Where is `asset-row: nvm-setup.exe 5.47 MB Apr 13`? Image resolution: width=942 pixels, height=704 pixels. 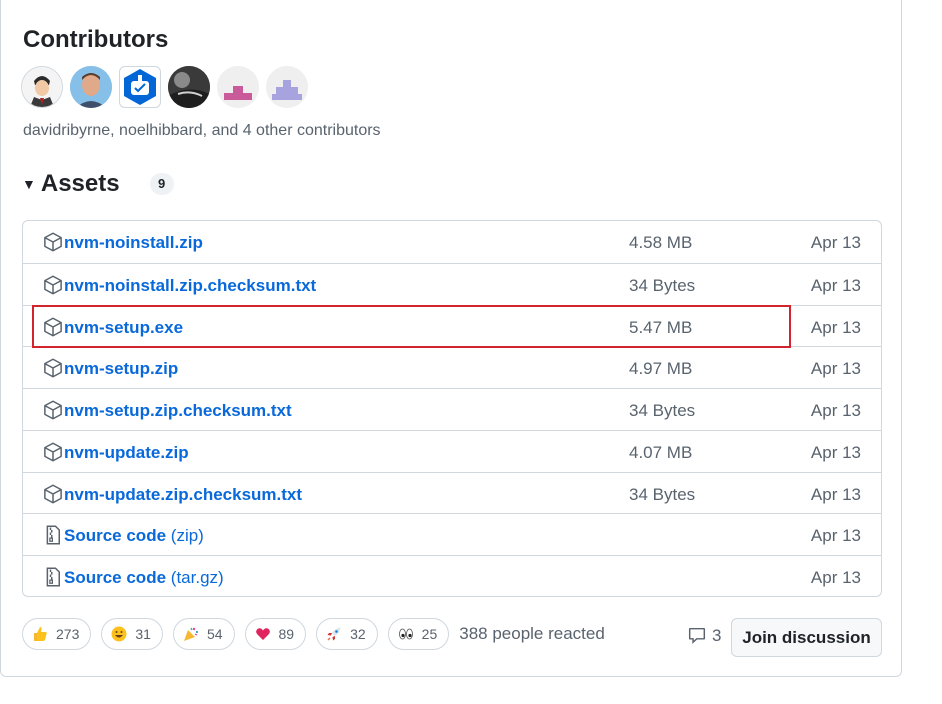 asset-row: nvm-setup.exe 5.47 MB Apr 13 is located at coordinates (452, 325).